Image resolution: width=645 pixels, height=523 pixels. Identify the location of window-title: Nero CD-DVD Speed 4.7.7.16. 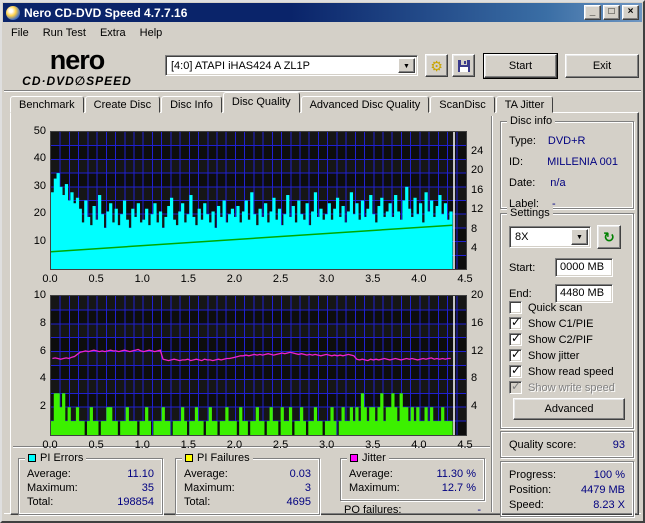
(106, 12).